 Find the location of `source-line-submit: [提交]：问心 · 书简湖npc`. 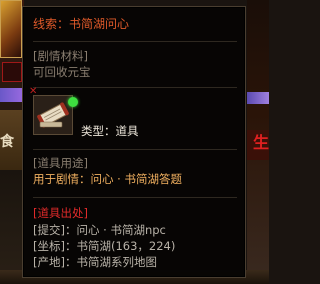

source-line-submit: [提交]：问心 · 书简湖npc is located at coordinates (99, 230).